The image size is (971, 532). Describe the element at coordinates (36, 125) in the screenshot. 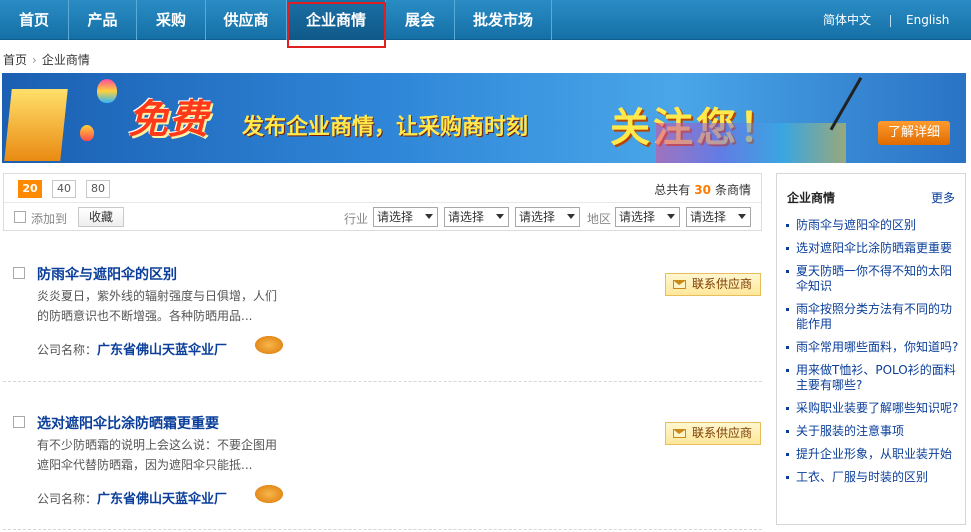

I see `banner-logo-graphic` at that location.